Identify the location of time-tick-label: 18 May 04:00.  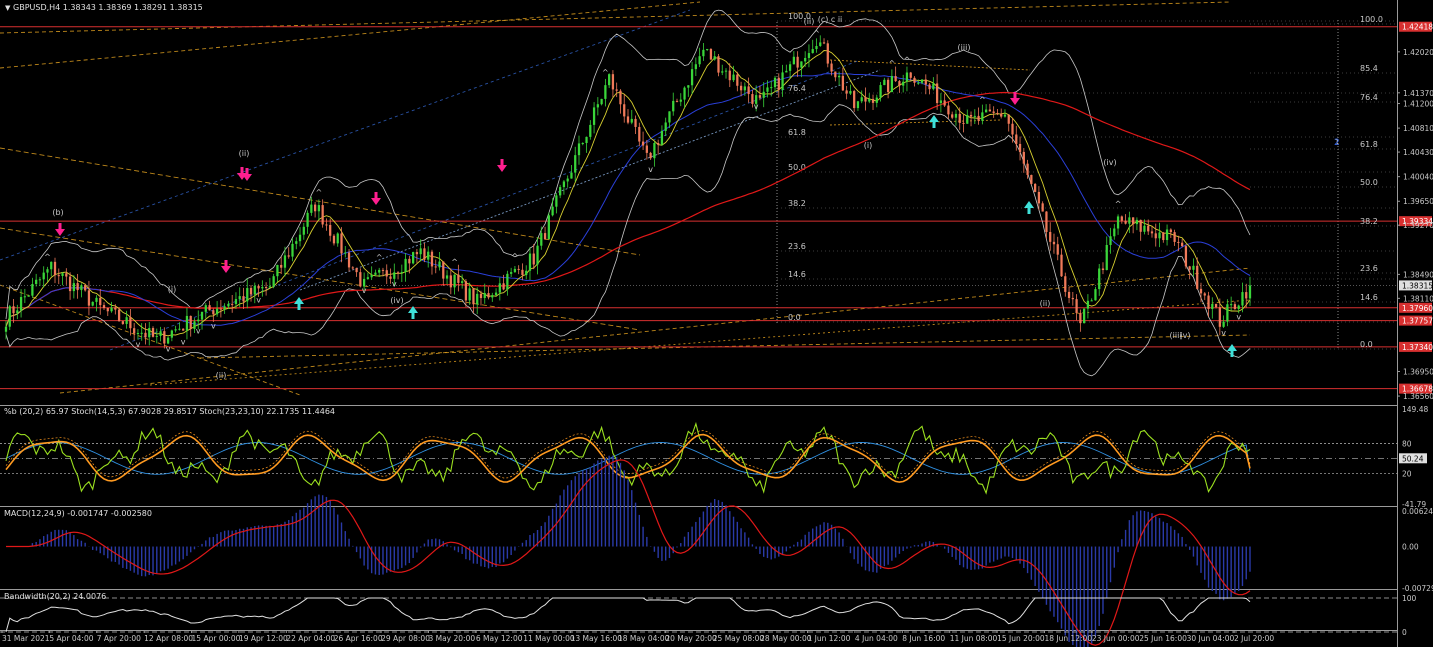
(644, 638).